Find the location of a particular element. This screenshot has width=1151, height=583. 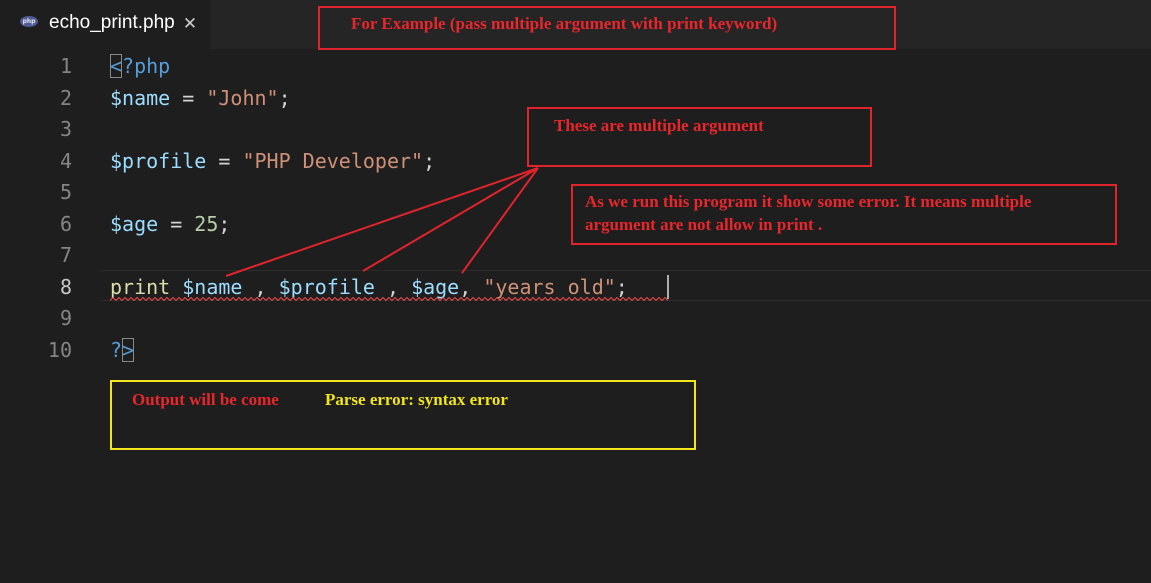

arrow-to-age is located at coordinates (500, 220).